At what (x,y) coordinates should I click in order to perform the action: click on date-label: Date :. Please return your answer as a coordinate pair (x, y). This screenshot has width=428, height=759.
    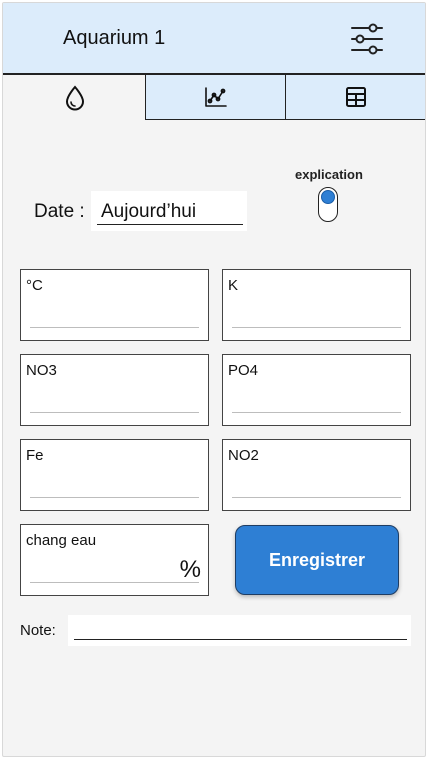
    Looking at the image, I should click on (59, 211).